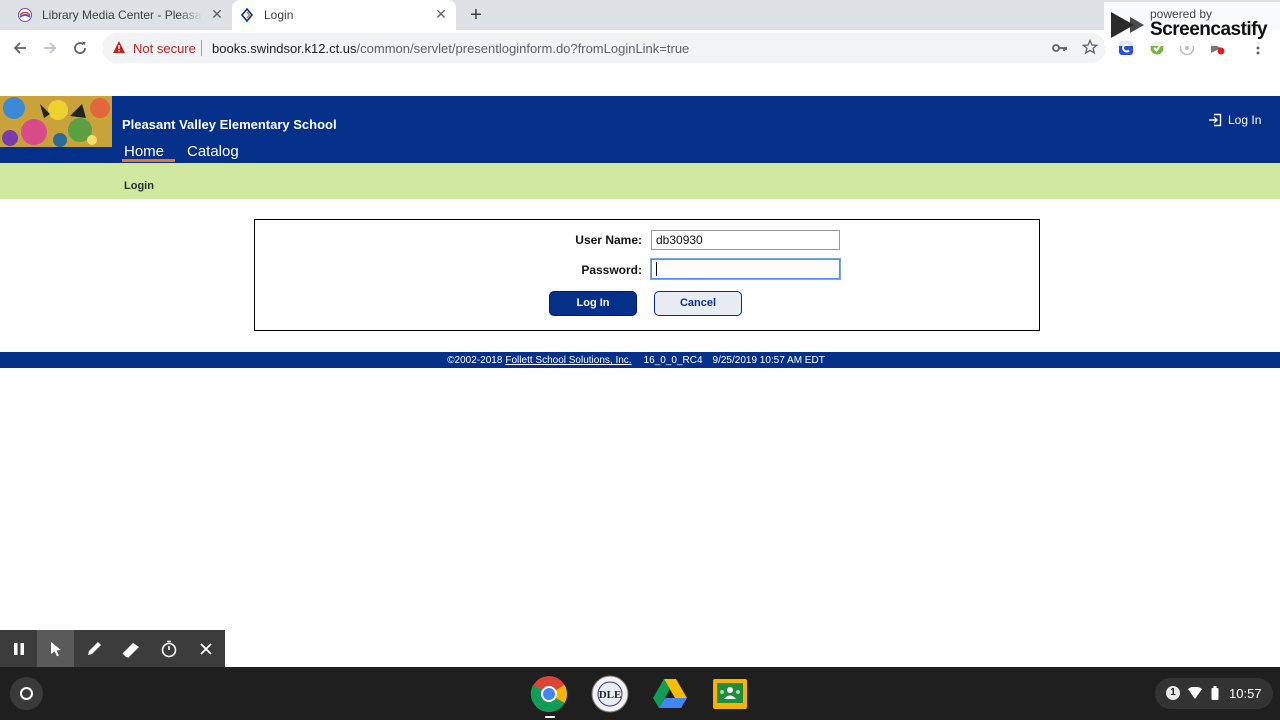 Image resolution: width=1280 pixels, height=720 pixels. What do you see at coordinates (56, 121) in the screenshot?
I see `school-banner-image` at bounding box center [56, 121].